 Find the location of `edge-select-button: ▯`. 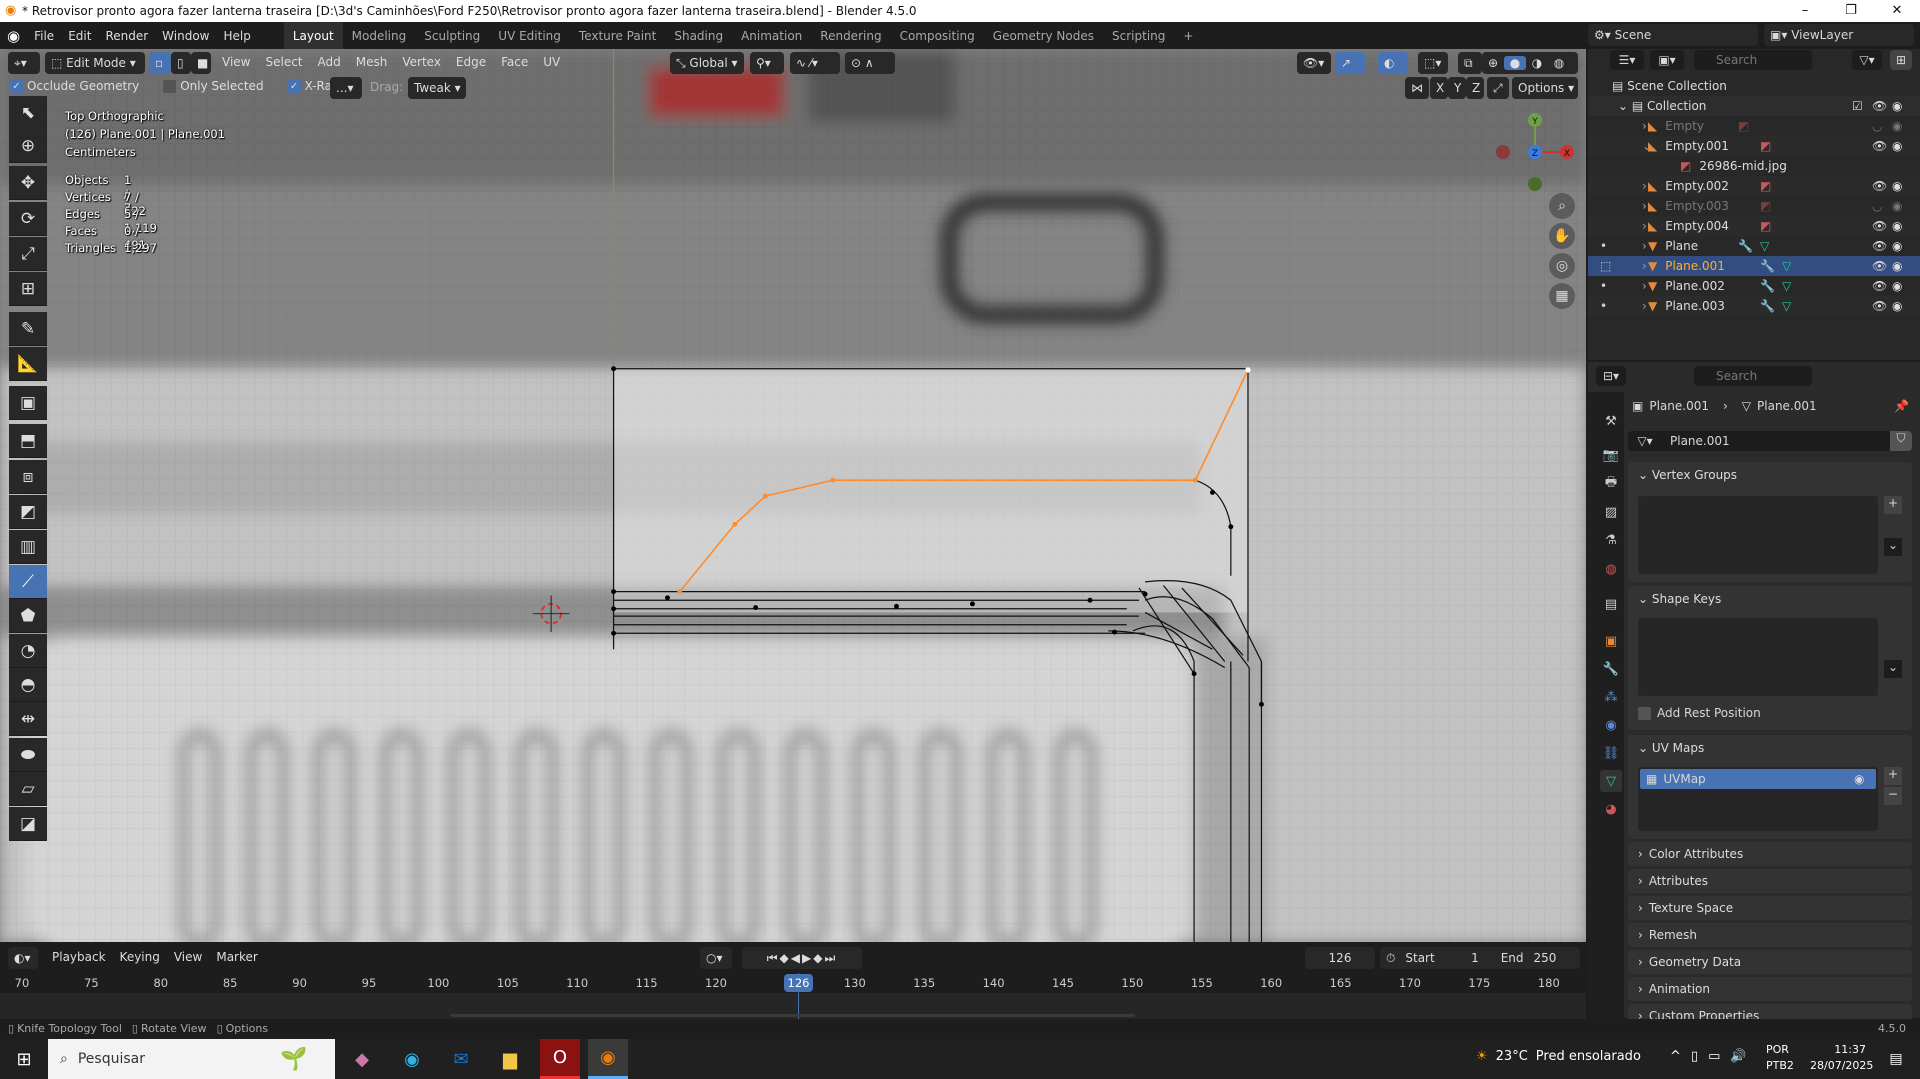

edge-select-button: ▯ is located at coordinates (181, 63).